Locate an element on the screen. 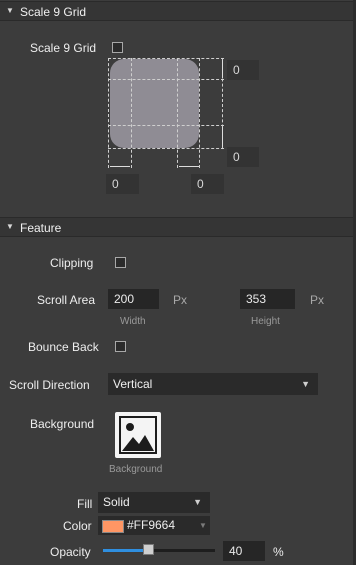 Image resolution: width=356 pixels, height=565 pixels. guide-bottom-edge is located at coordinates (166, 148).